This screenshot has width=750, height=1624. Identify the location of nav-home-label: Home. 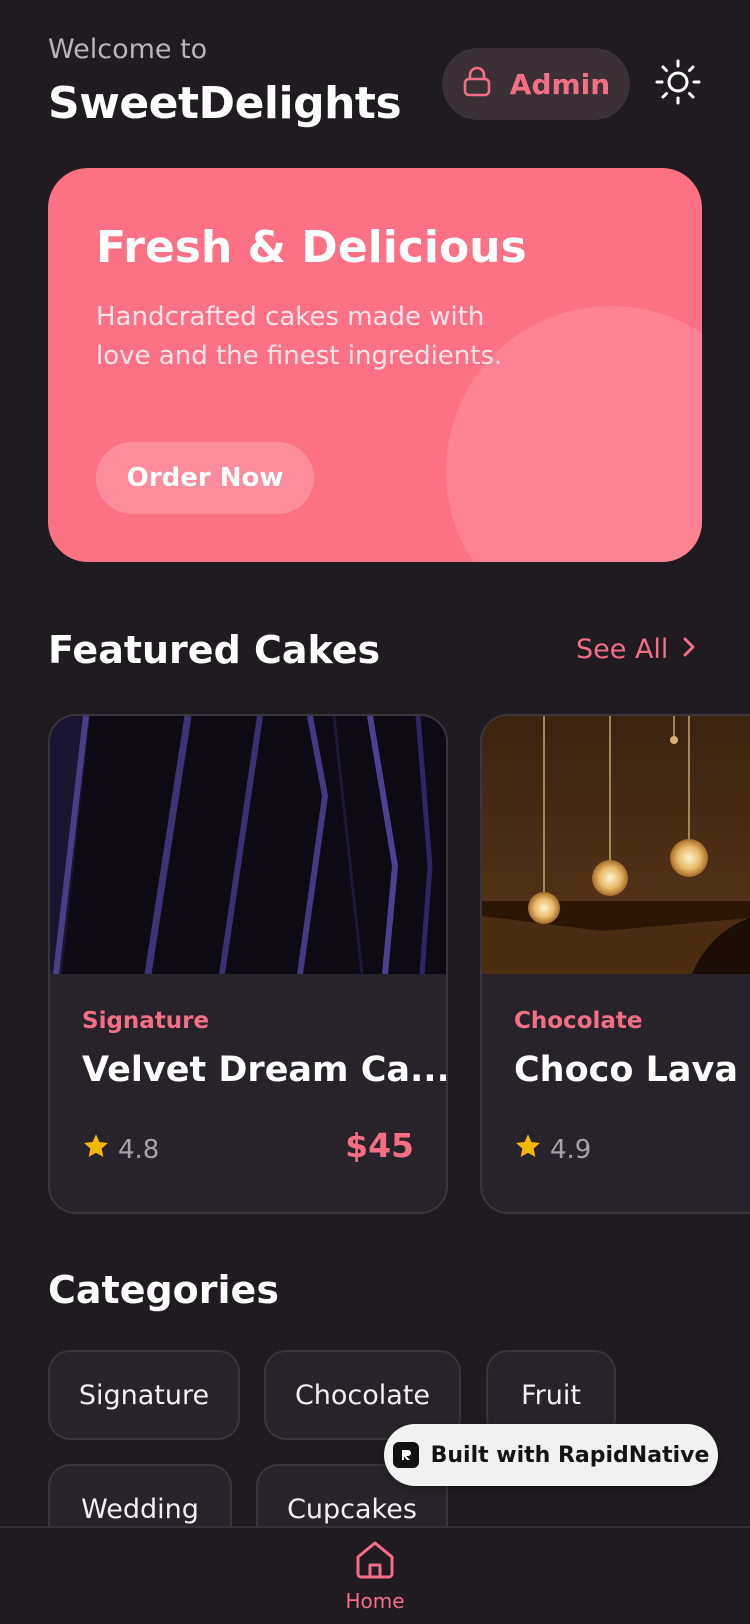
(375, 1601).